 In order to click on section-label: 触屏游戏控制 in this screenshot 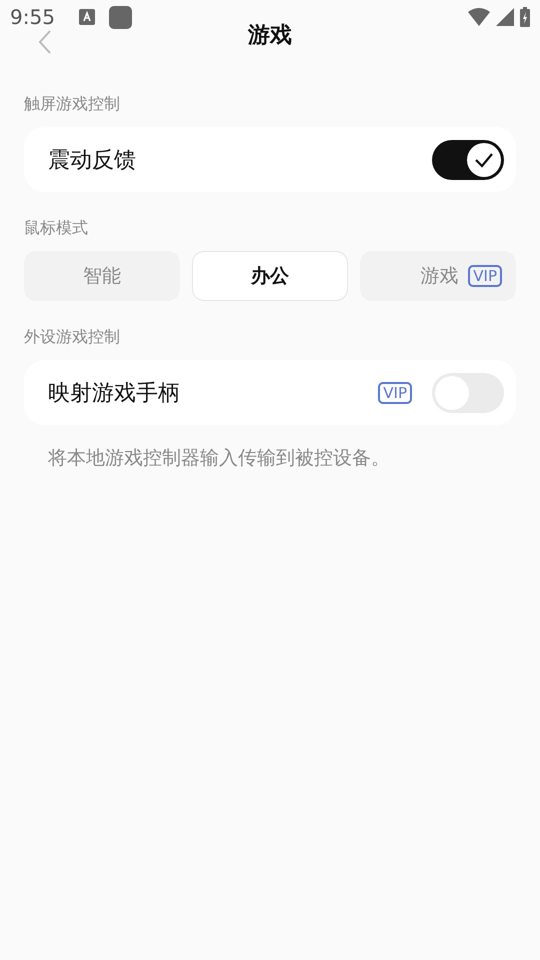, I will do `click(72, 104)`.